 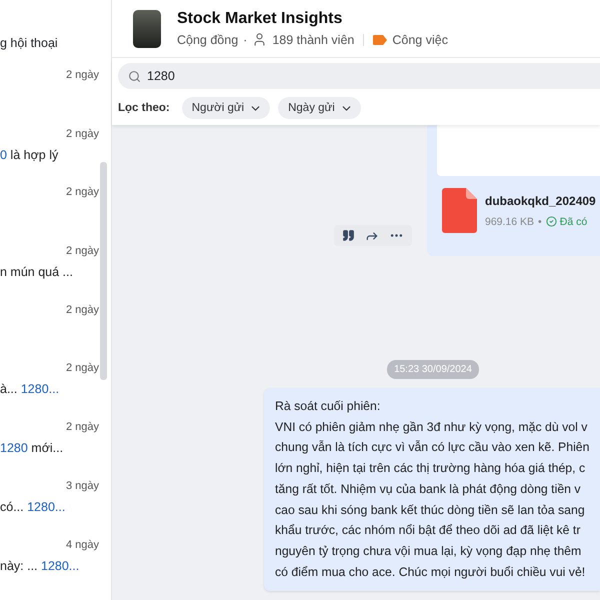 What do you see at coordinates (459, 210) in the screenshot?
I see `pdf-file-icon` at bounding box center [459, 210].